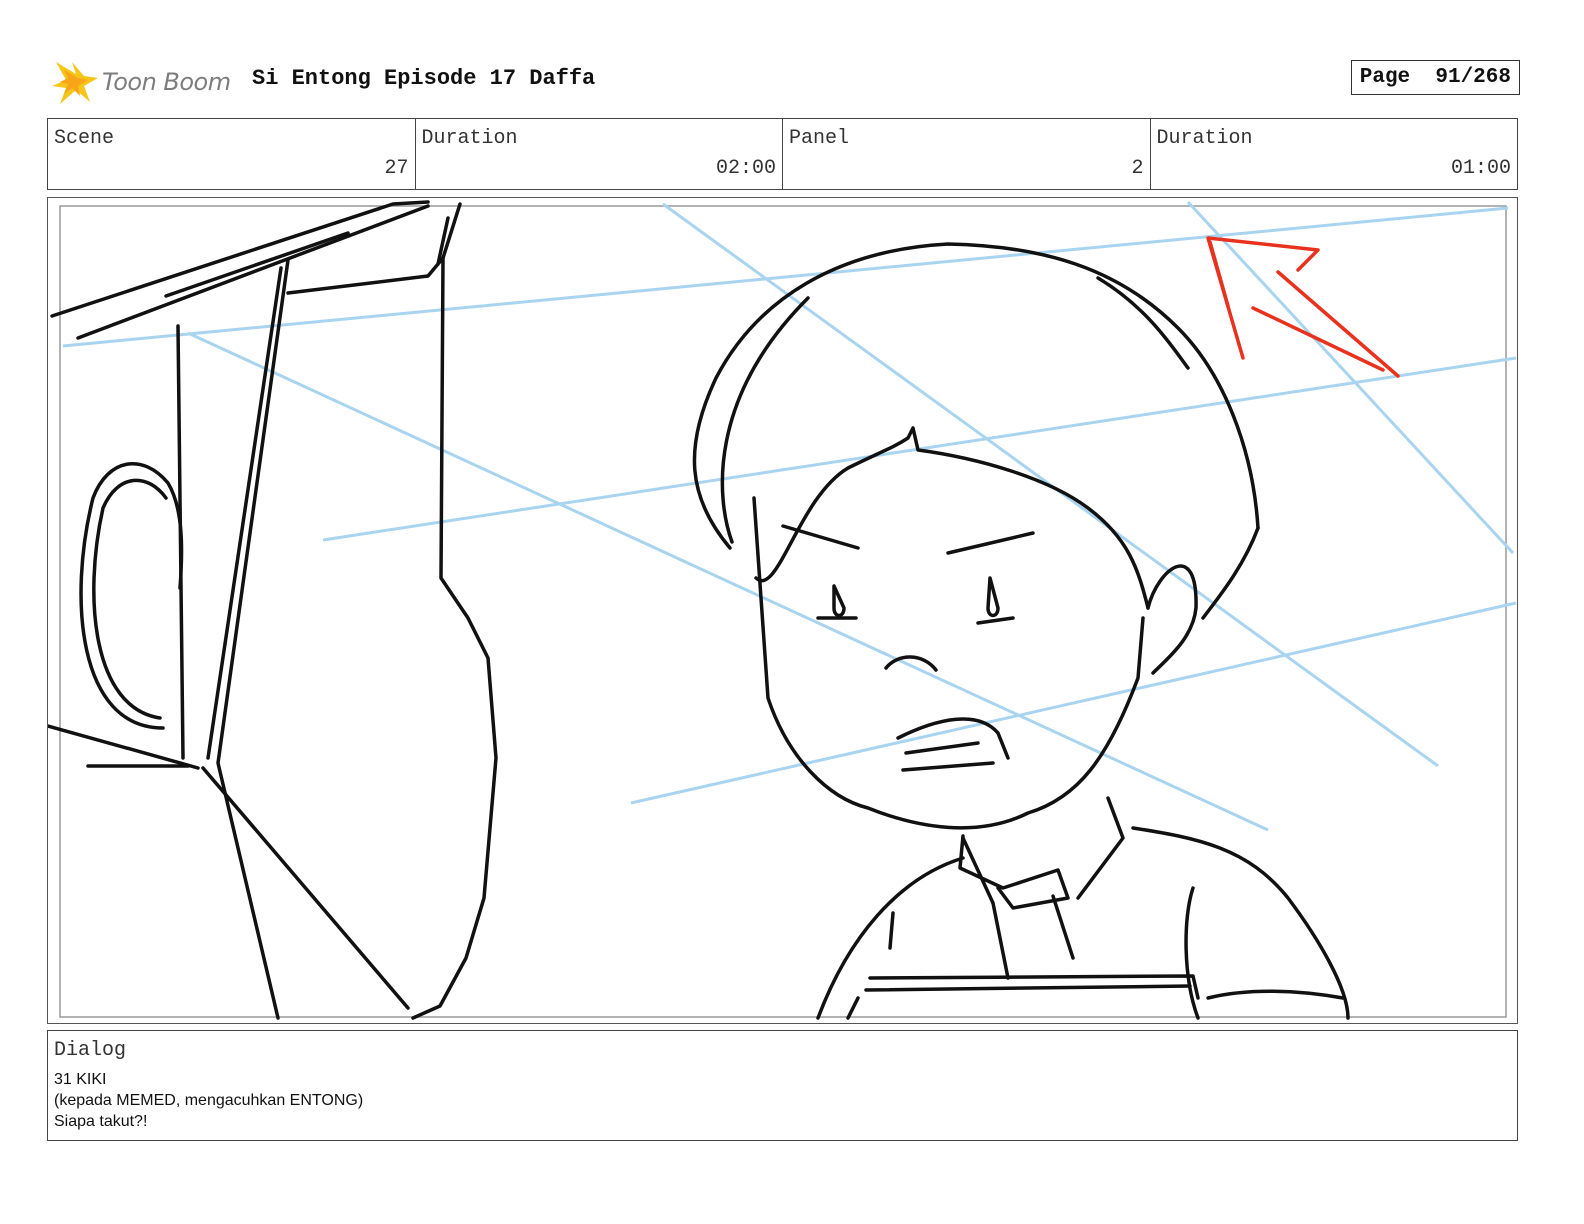  What do you see at coordinates (1480, 168) in the screenshot?
I see `panel-duration-value: 01:00` at bounding box center [1480, 168].